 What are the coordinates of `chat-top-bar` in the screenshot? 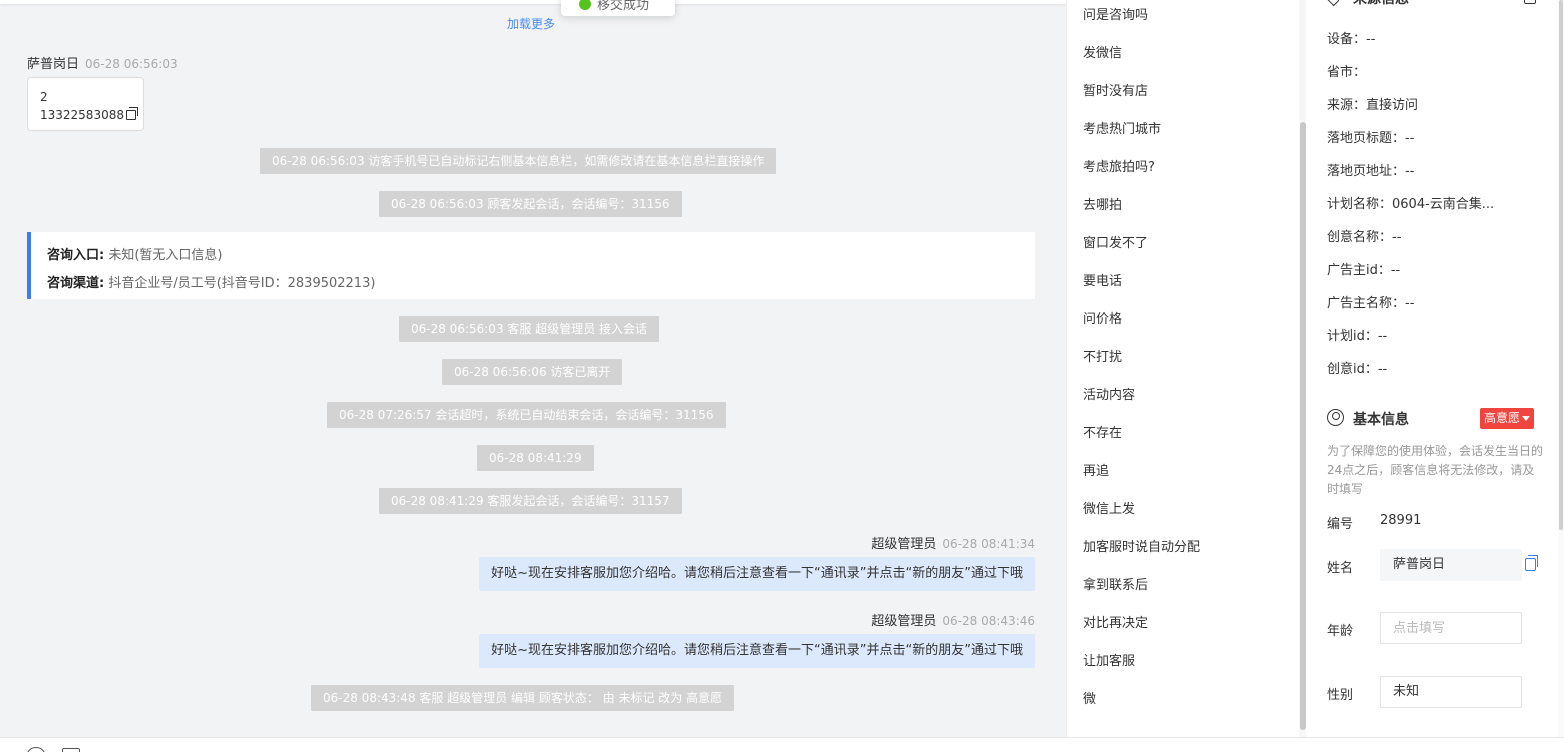 It's located at (533, 2).